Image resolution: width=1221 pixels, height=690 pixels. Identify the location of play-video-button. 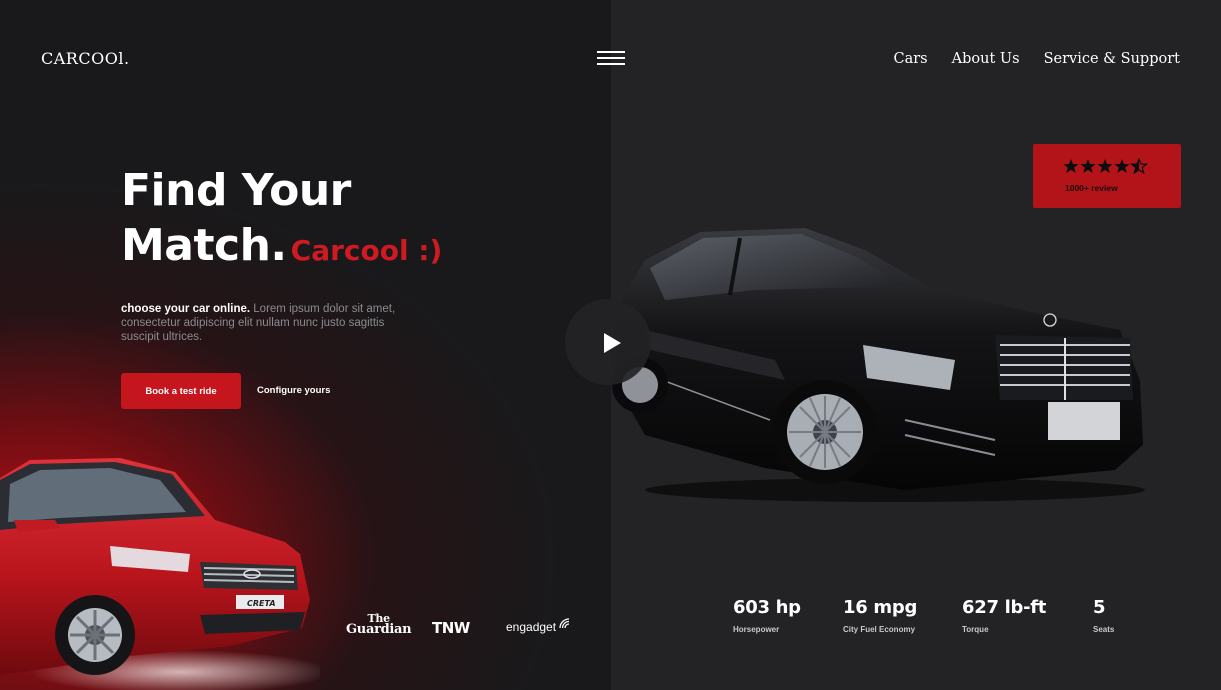
(608, 342).